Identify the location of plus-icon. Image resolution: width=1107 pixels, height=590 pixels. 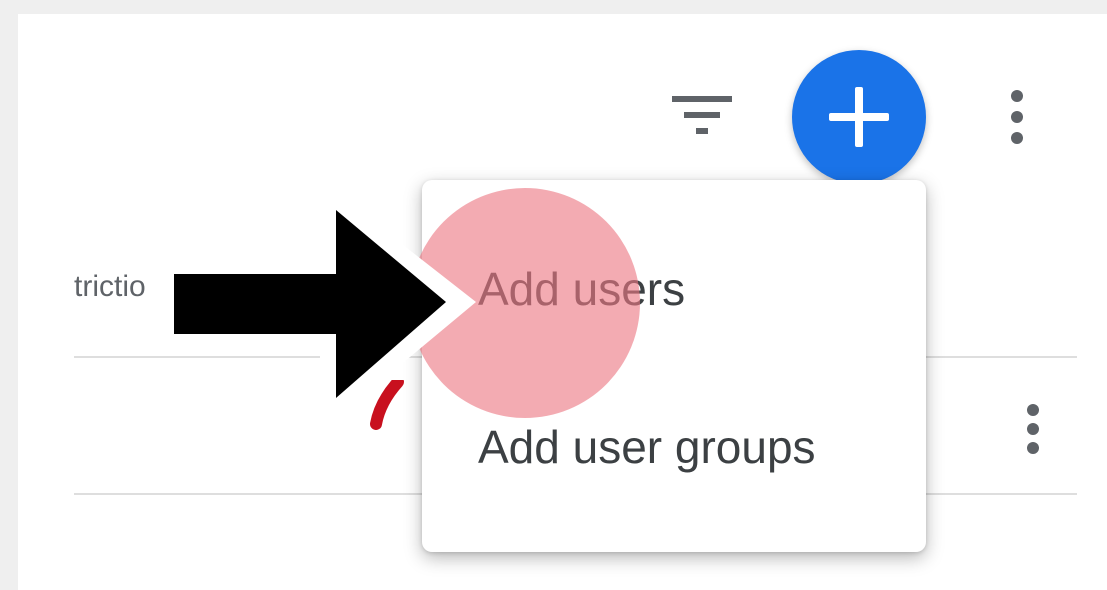
(859, 117).